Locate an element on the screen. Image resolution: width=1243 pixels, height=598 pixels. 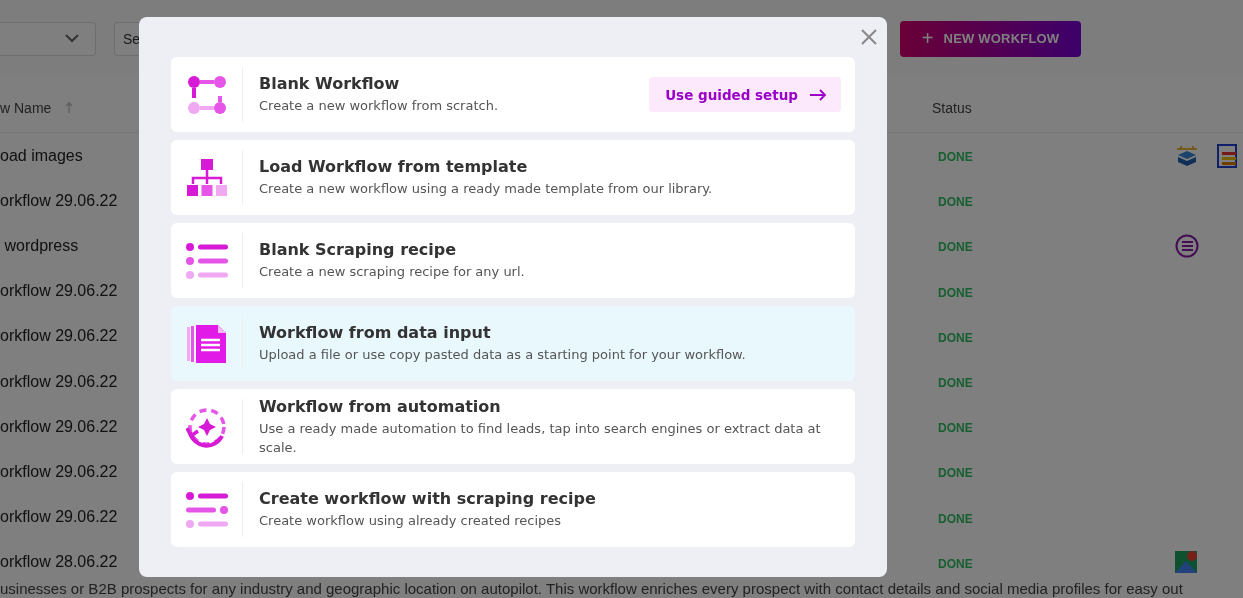
workflow-name: orkflow 28.06.22 is located at coordinates (59, 562).